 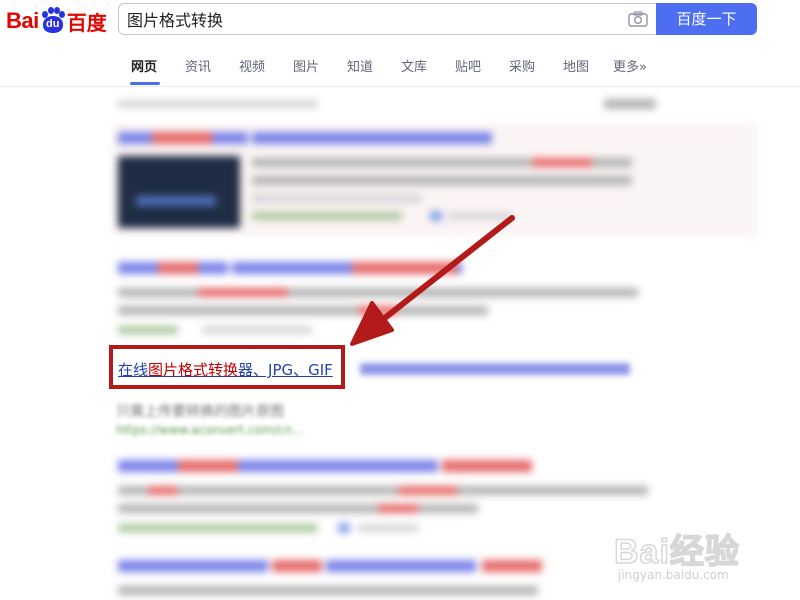 I want to click on tab-web: 网页, so click(x=144, y=65).